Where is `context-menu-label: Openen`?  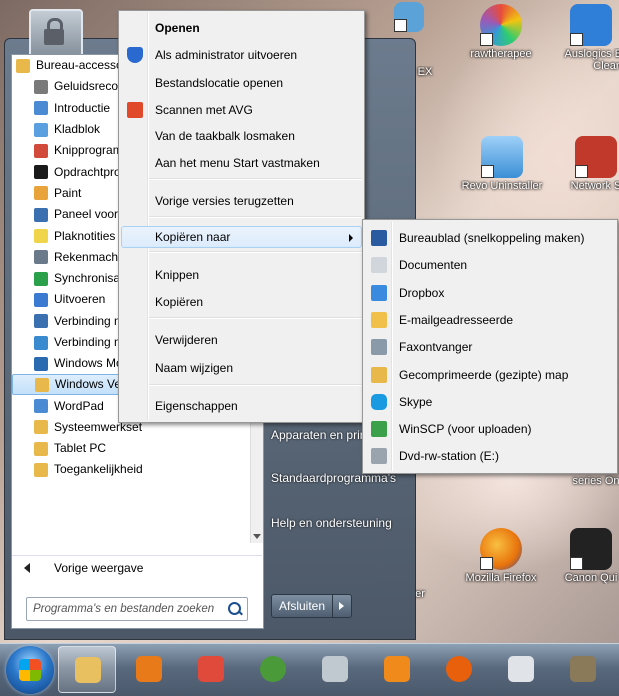
context-menu-label: Openen is located at coordinates (177, 28).